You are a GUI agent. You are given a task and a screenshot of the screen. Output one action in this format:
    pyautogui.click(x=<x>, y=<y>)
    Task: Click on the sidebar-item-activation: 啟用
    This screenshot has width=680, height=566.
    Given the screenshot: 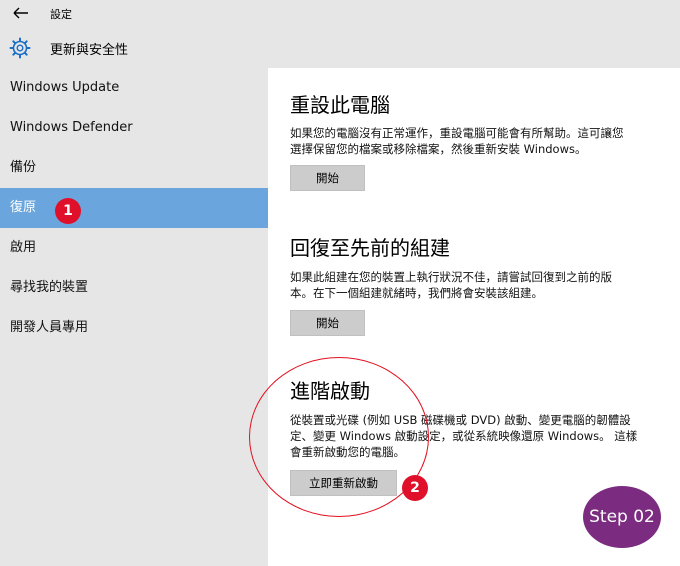 What is the action you would take?
    pyautogui.click(x=134, y=248)
    